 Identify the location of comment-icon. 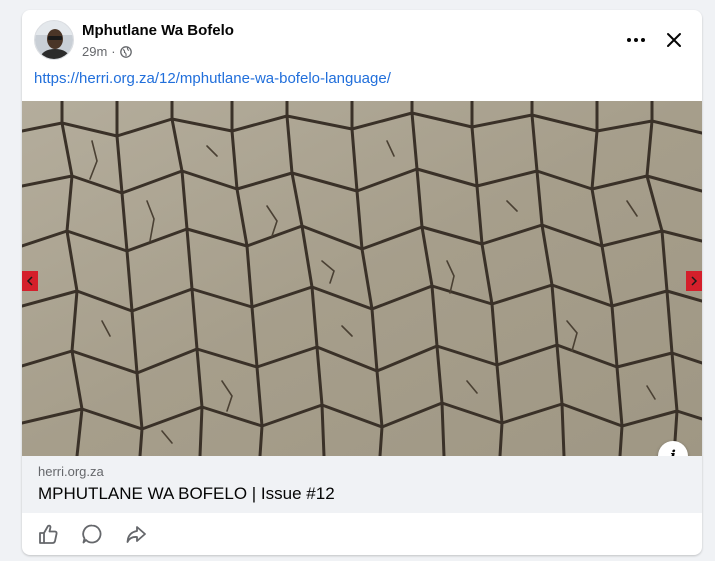
(92, 534).